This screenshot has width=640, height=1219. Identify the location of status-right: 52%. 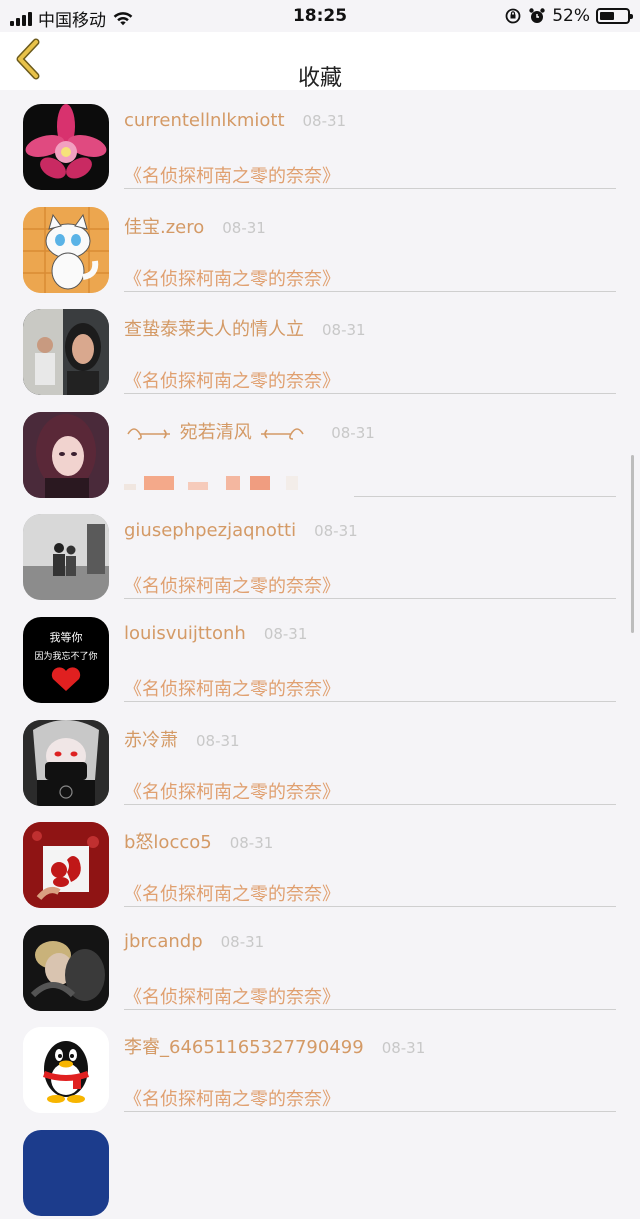
(568, 16).